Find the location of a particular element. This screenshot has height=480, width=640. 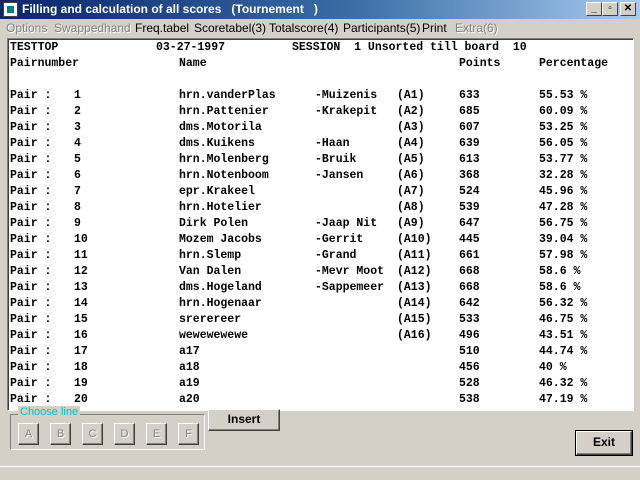

pair-name: dms.Hogeland is located at coordinates (220, 287).